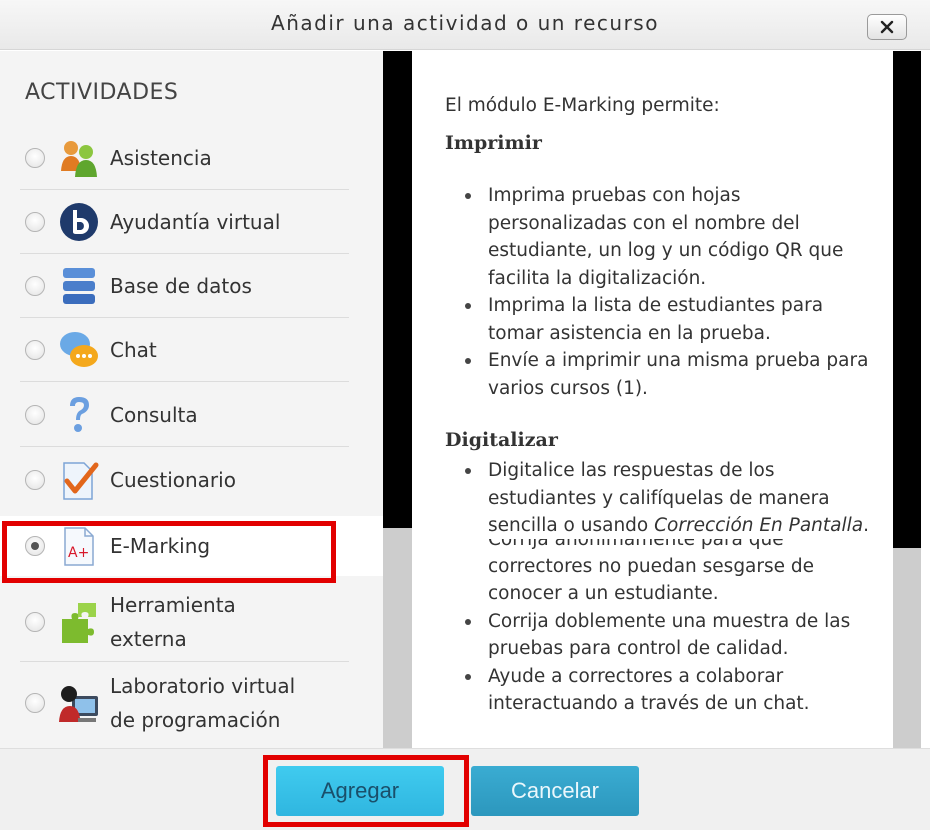 The height and width of the screenshot is (830, 930). Describe the element at coordinates (79, 286) in the screenshot. I see `database-icon` at that location.